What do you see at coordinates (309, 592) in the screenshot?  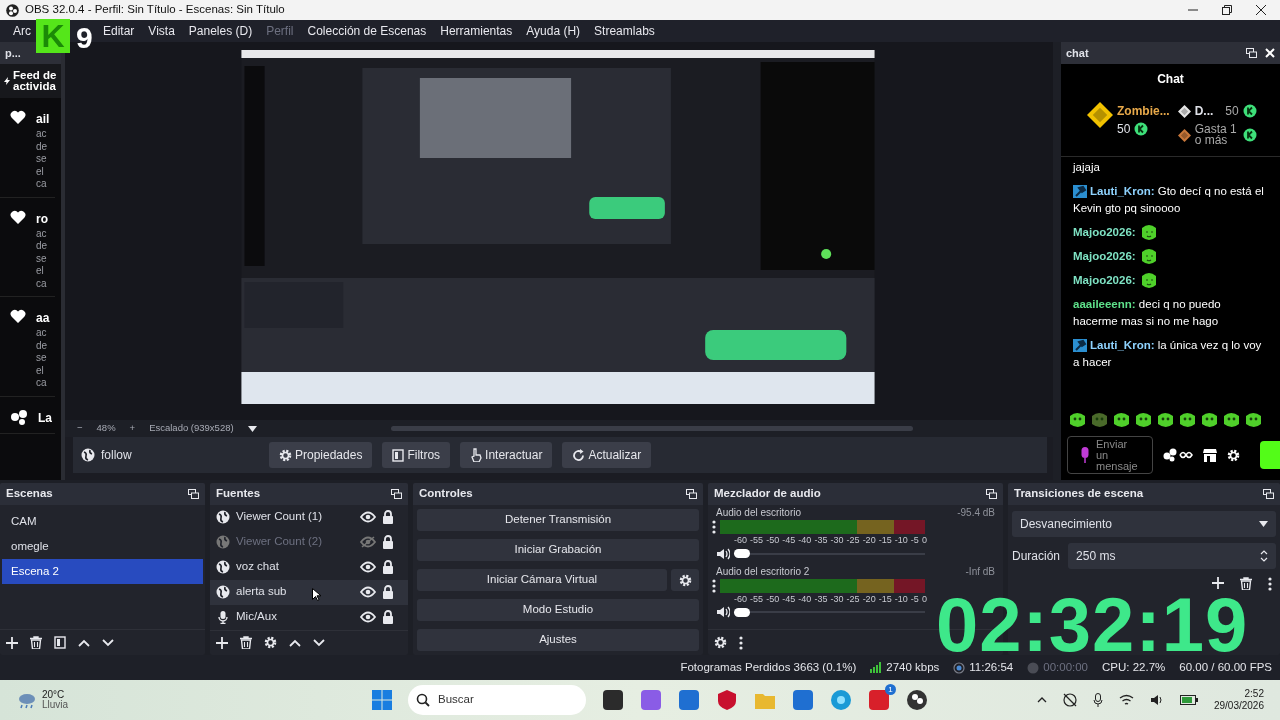 I see `source-item: alerta sub` at bounding box center [309, 592].